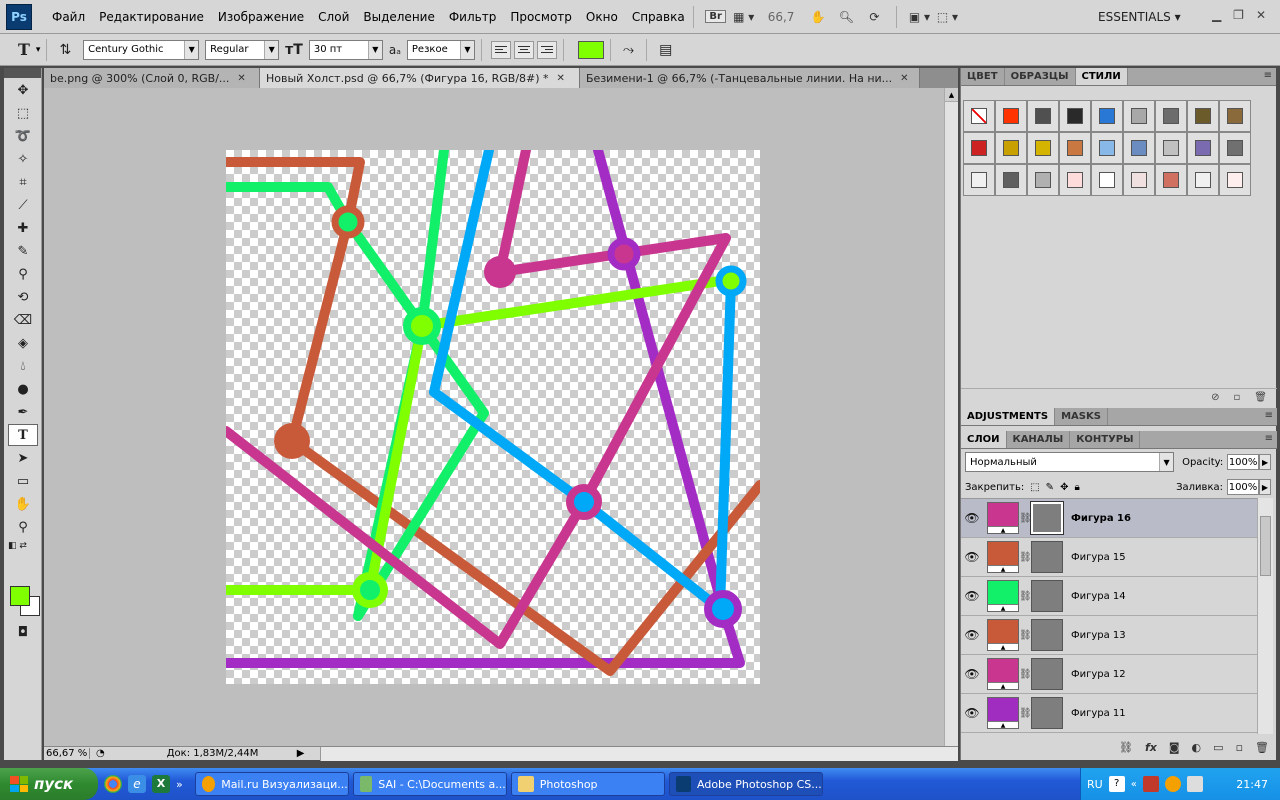  What do you see at coordinates (1101, 76) in the screenshot?
I see `tab-styles: СТИЛИ` at bounding box center [1101, 76].